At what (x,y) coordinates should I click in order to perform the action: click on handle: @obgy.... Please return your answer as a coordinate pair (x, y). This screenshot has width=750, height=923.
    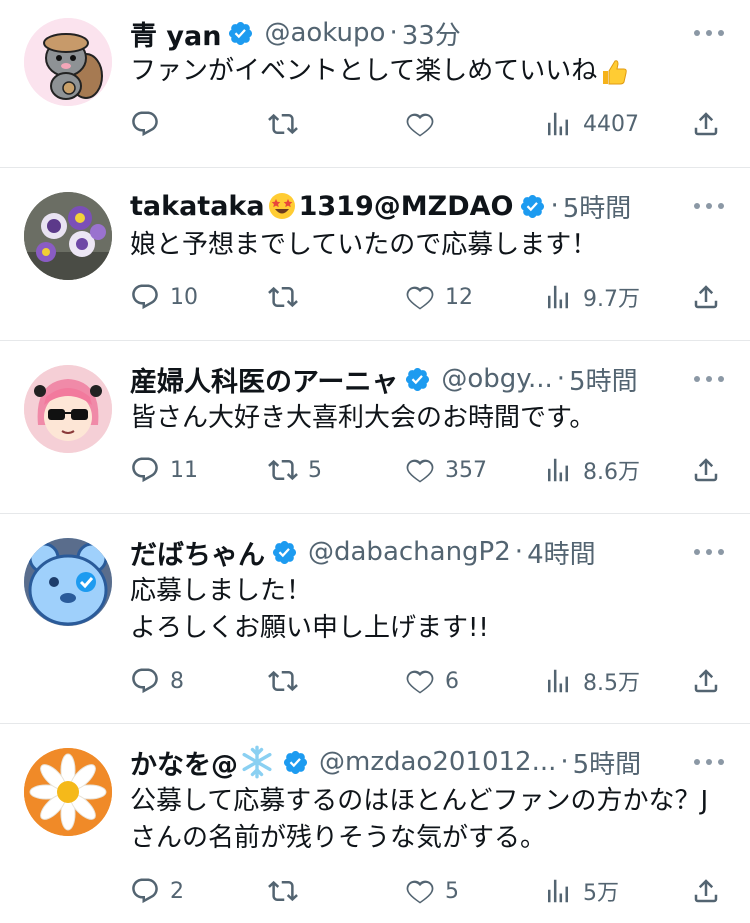
    Looking at the image, I should click on (496, 379).